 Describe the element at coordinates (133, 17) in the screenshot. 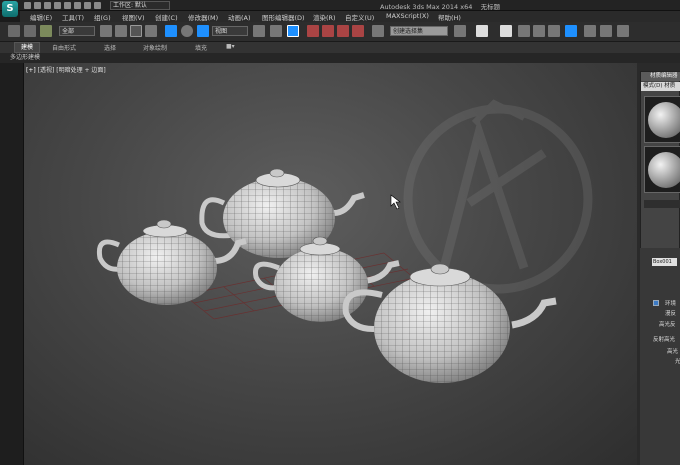

I see `menu-views: 视图(V)` at that location.